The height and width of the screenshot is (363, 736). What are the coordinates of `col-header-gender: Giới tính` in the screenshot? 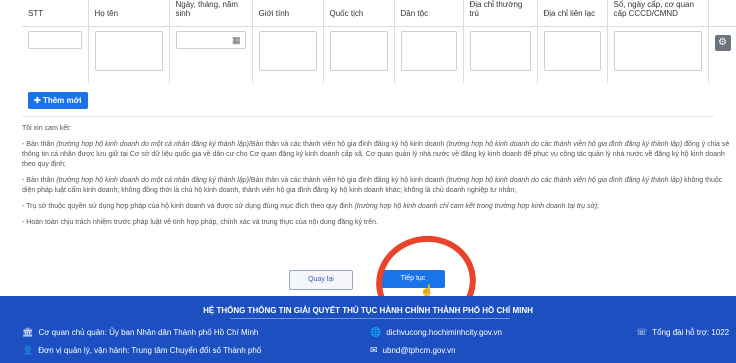 It's located at (288, 13).